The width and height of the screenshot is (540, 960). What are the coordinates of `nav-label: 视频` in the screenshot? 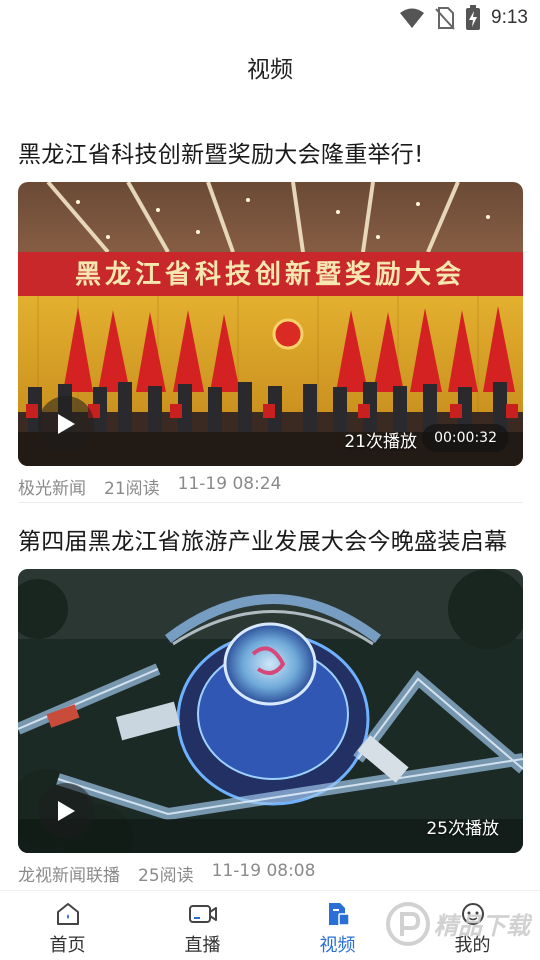 It's located at (337, 945).